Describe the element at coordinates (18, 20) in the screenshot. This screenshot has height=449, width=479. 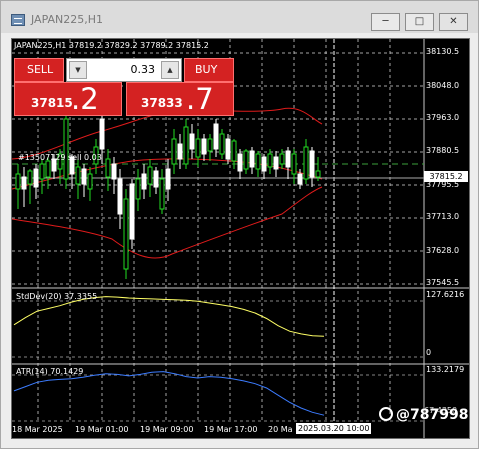
I see `chart-window-icon` at that location.